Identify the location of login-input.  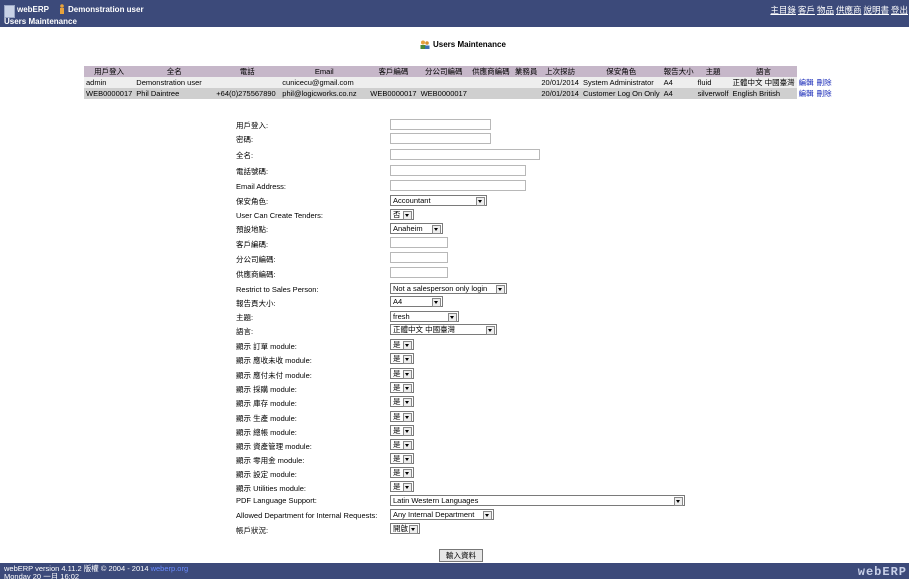
(440, 124).